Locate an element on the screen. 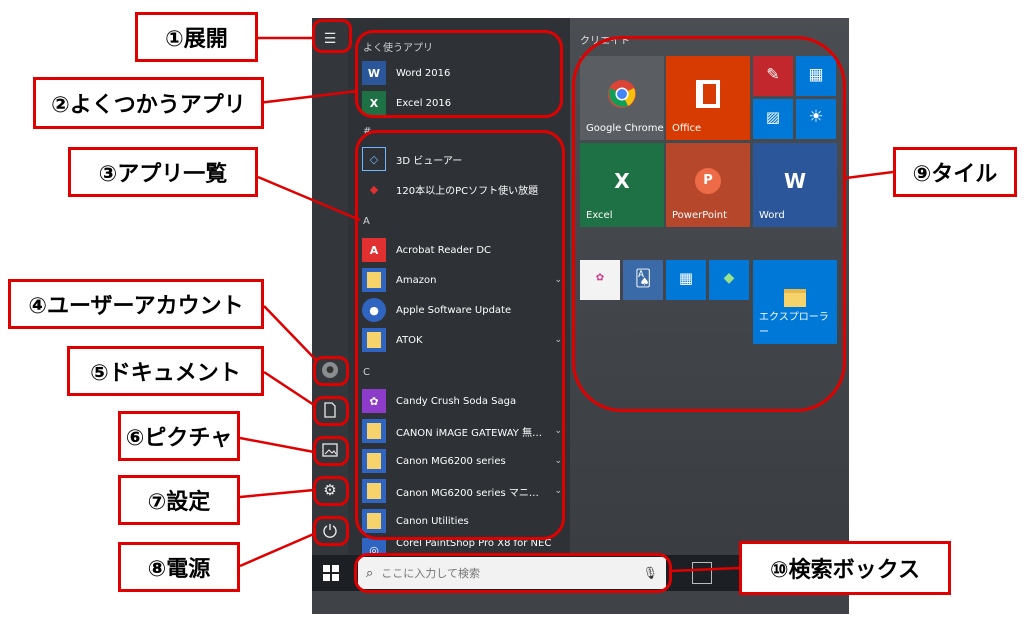  callout-user-account: ④ユーザーアカウント is located at coordinates (136, 304).